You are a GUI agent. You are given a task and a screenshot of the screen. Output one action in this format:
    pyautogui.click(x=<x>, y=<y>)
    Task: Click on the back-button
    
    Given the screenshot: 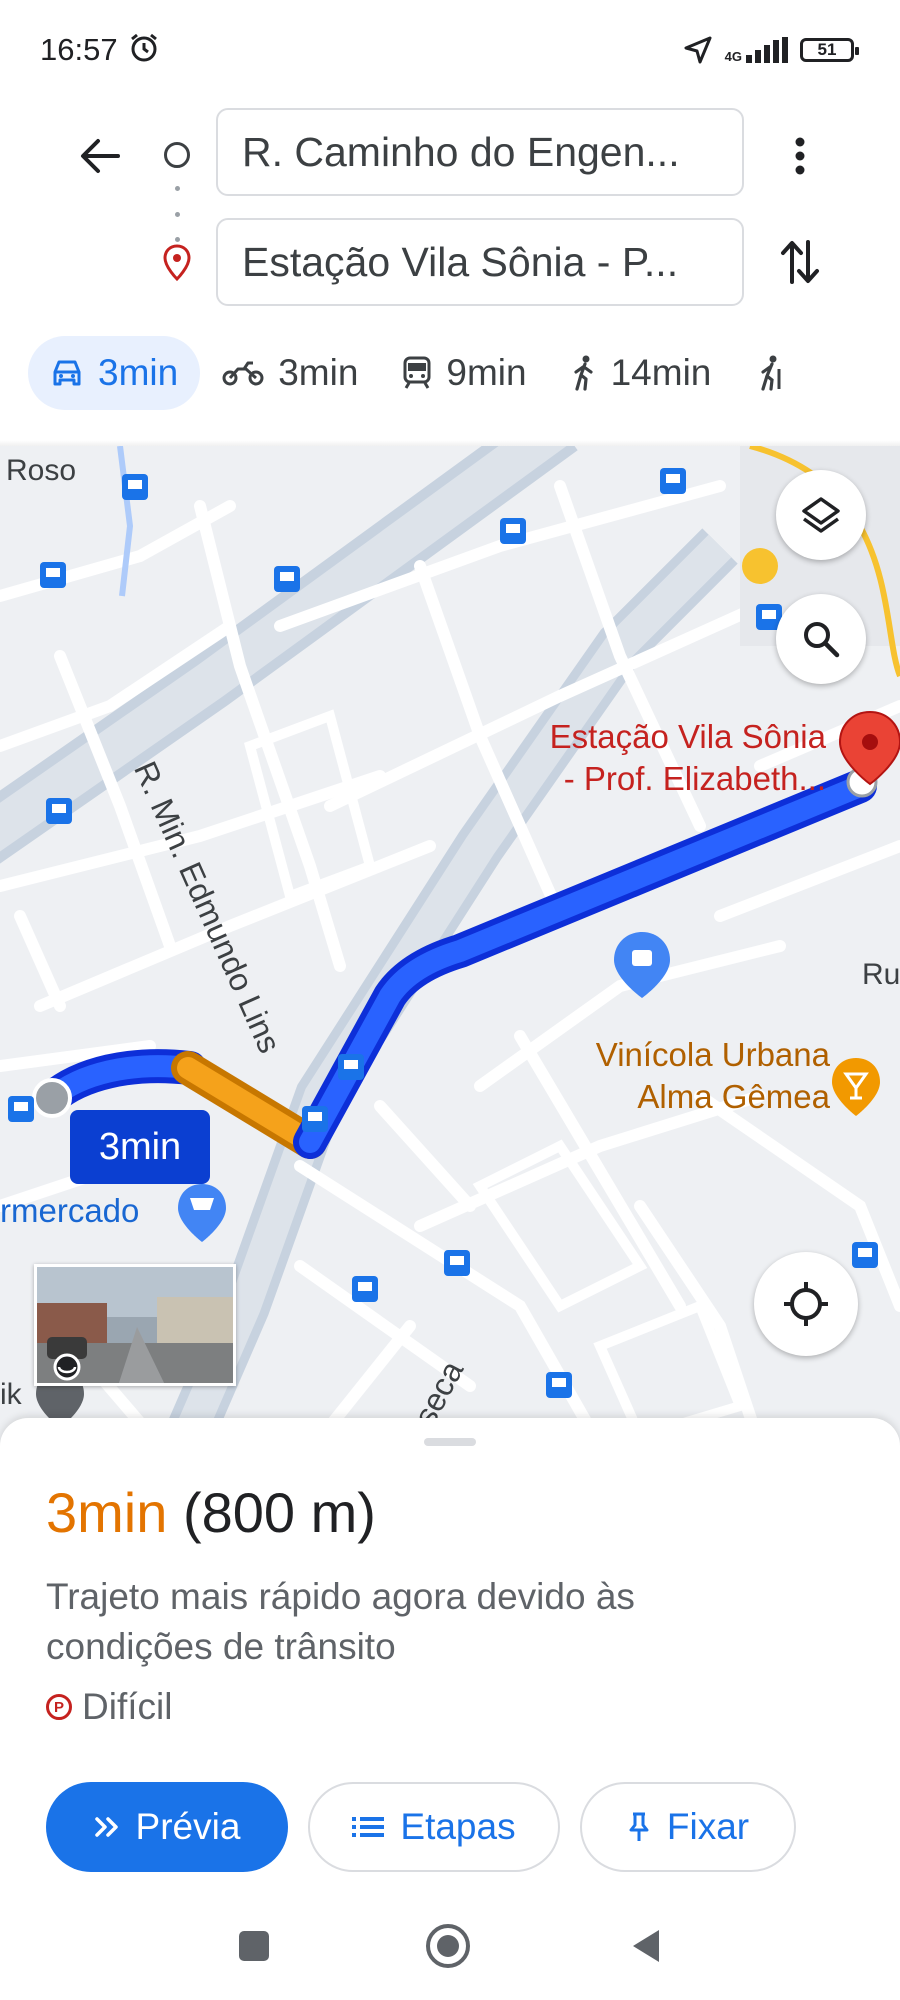 What is the action you would take?
    pyautogui.click(x=100, y=156)
    